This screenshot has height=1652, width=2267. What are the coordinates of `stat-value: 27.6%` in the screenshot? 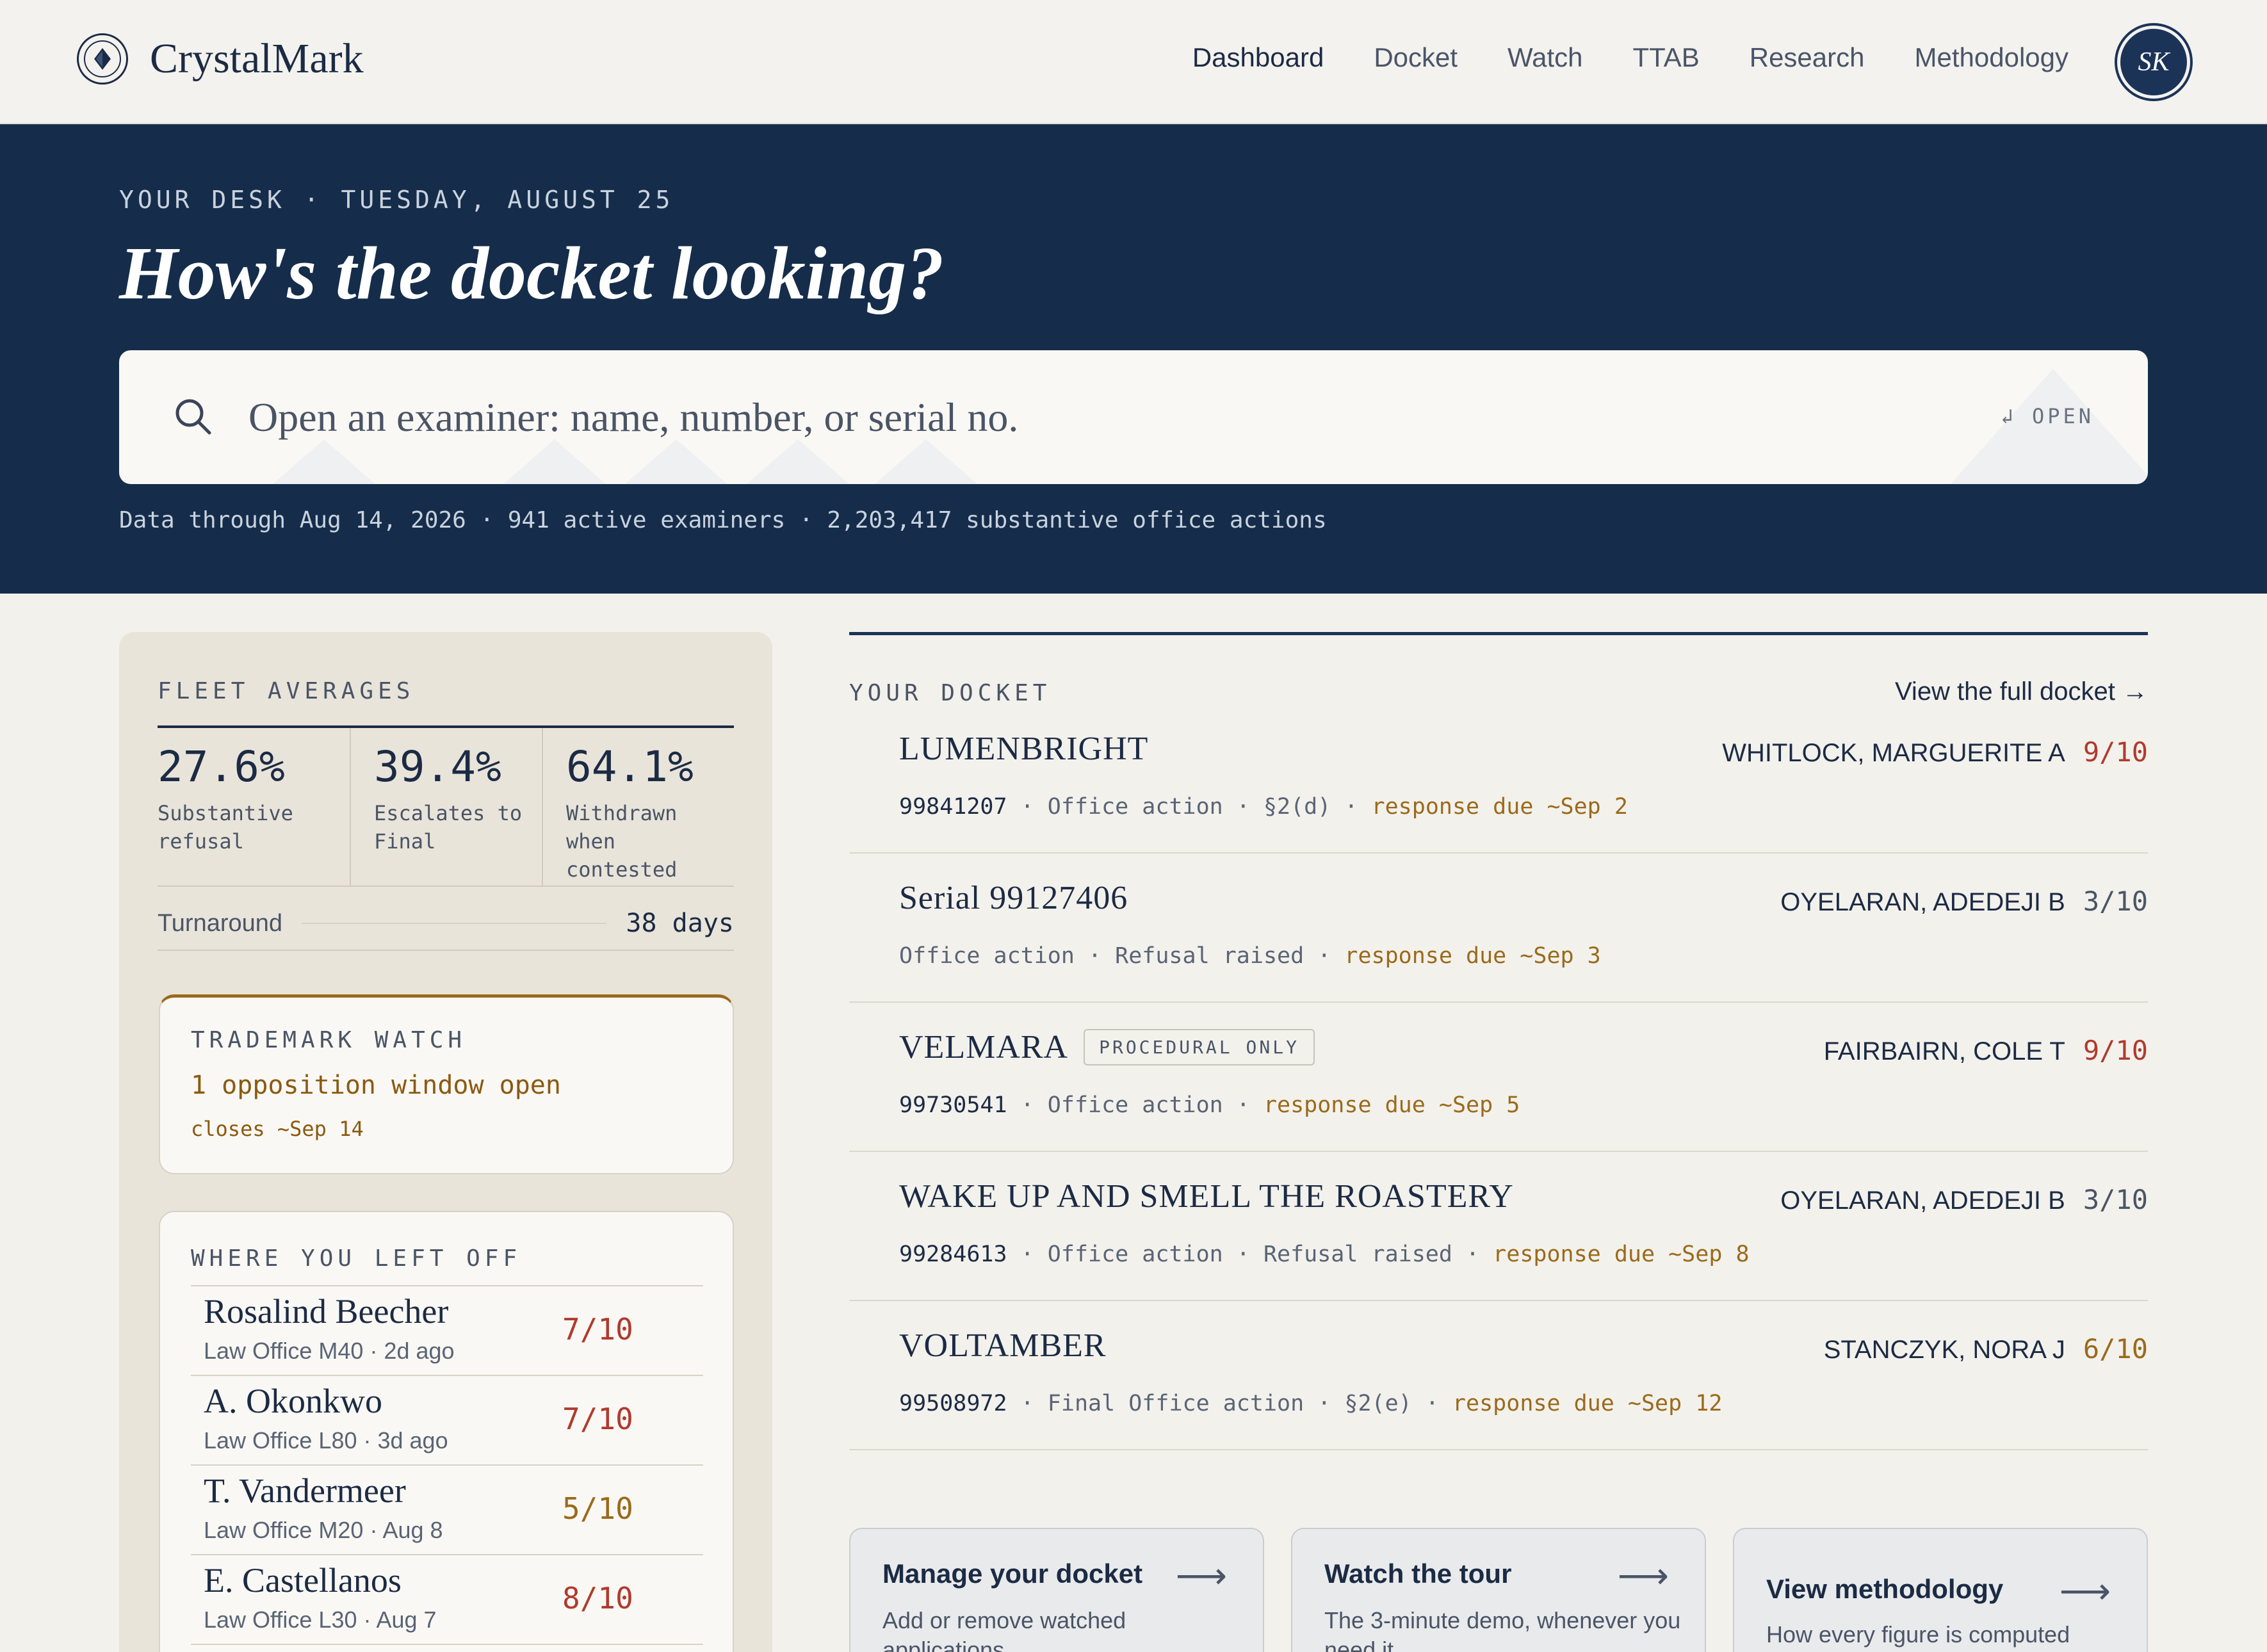 It's located at (221, 766).